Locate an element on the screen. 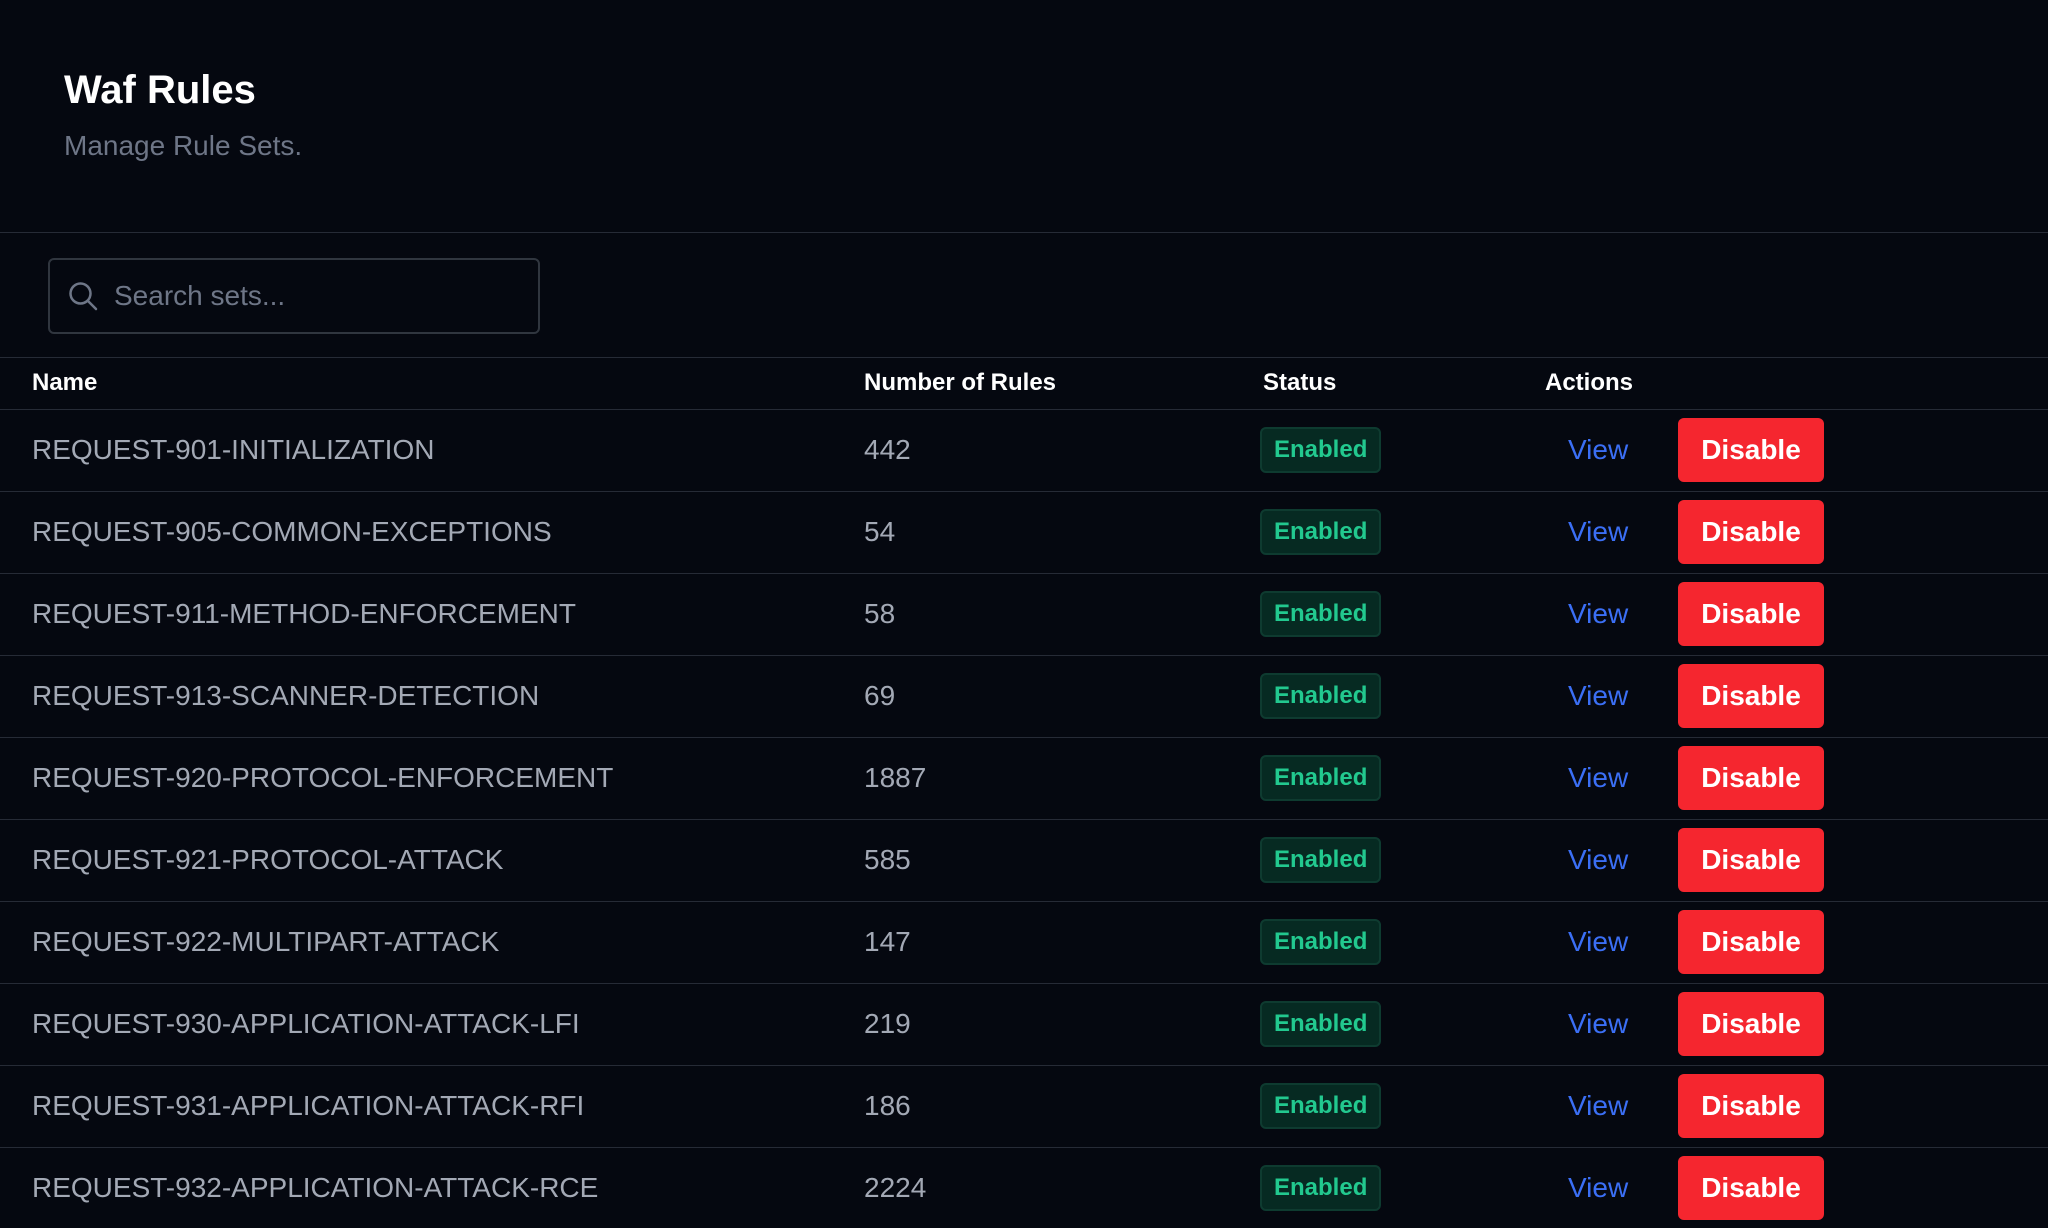  rule-count: 58 is located at coordinates (880, 613).